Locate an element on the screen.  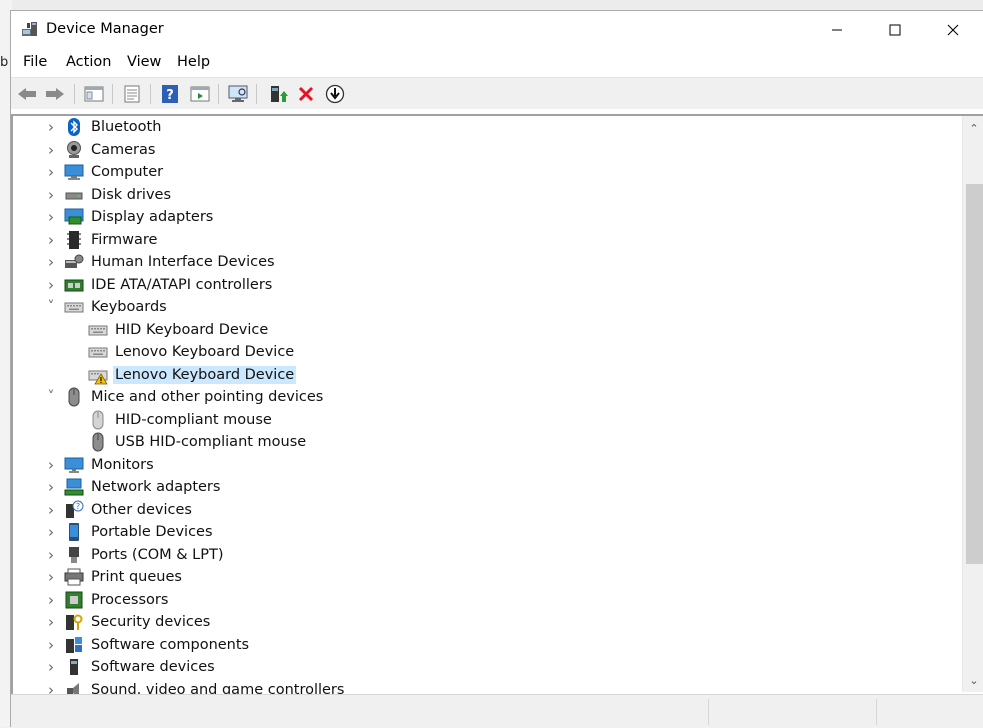
tree-category-row: › Portable Devices is located at coordinates (483, 532).